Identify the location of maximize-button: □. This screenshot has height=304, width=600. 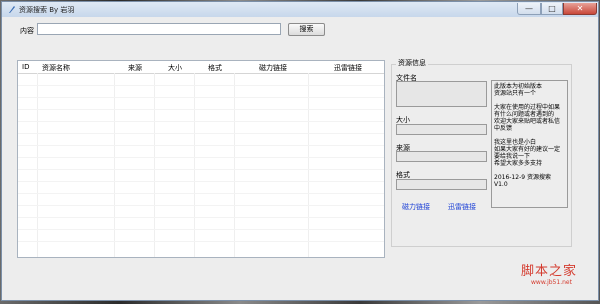
(552, 9).